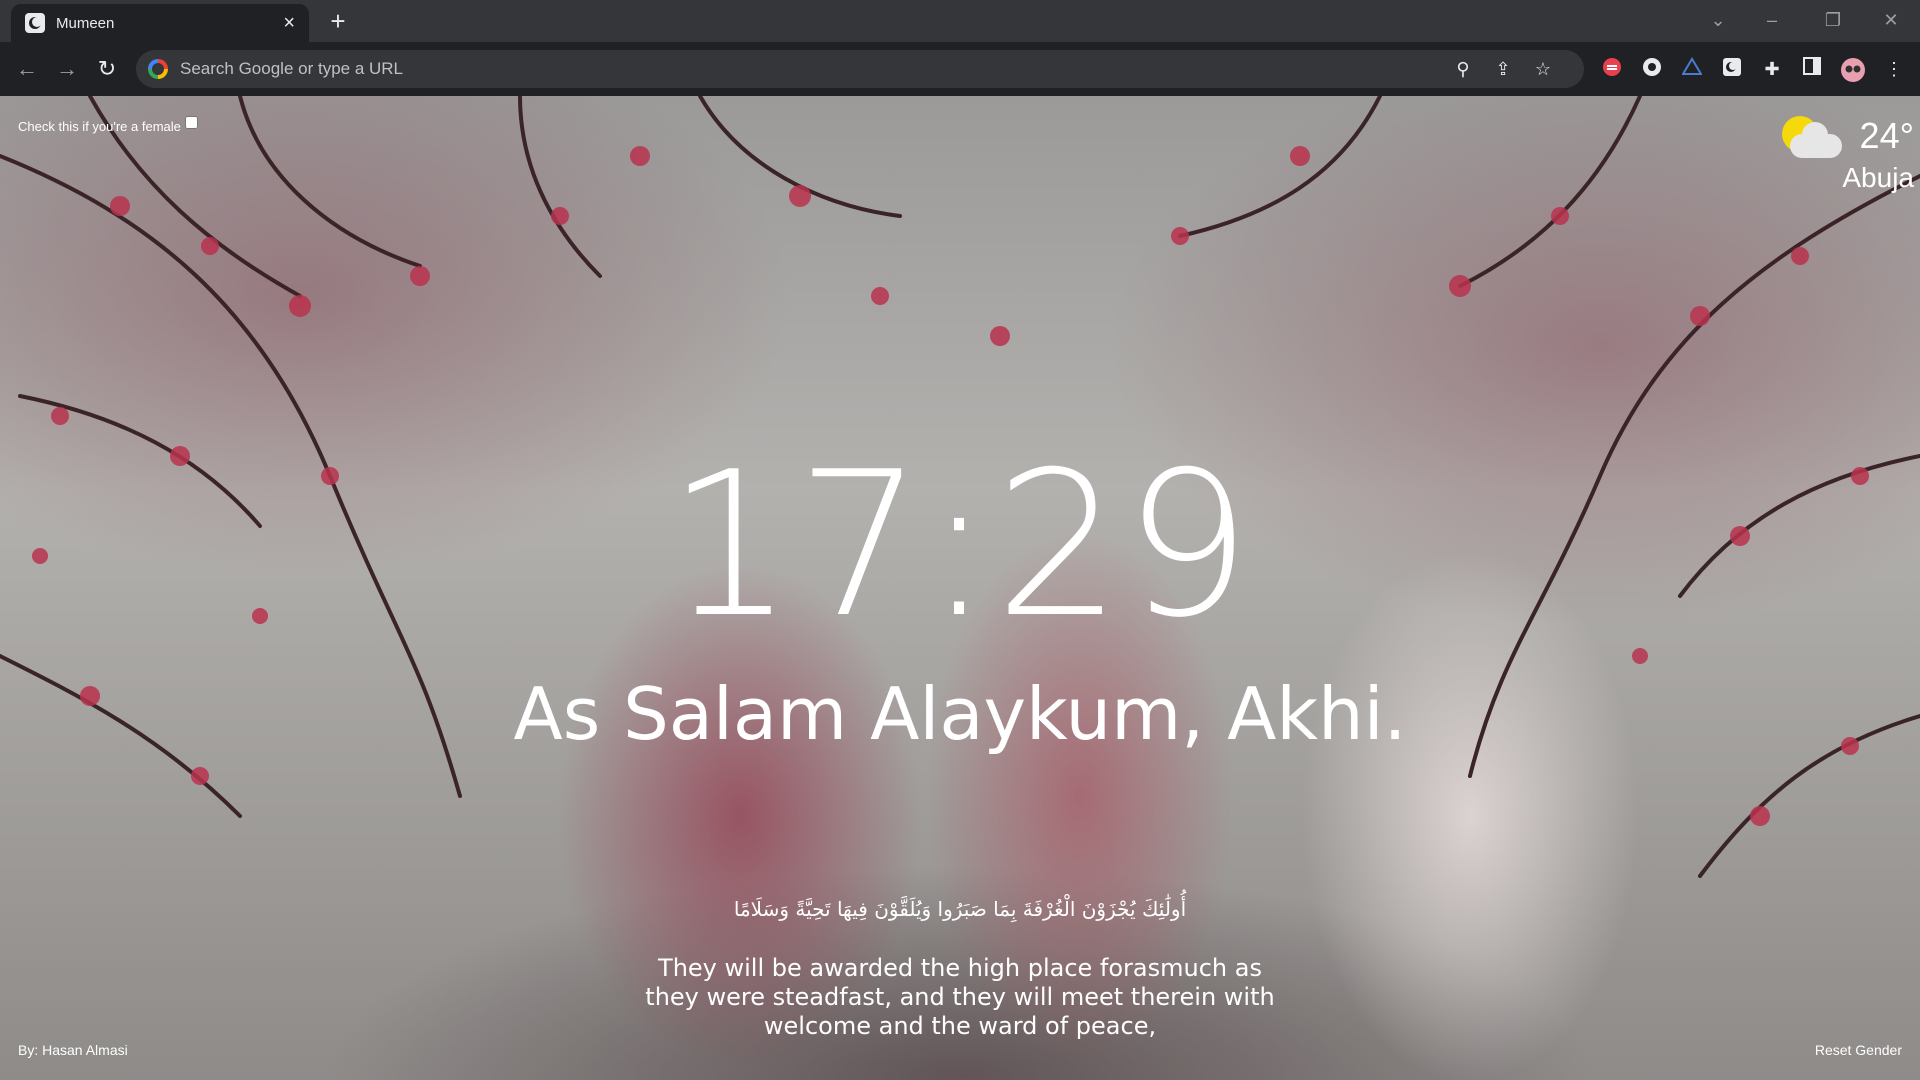  I want to click on weather-temperature: 24°, so click(1886, 135).